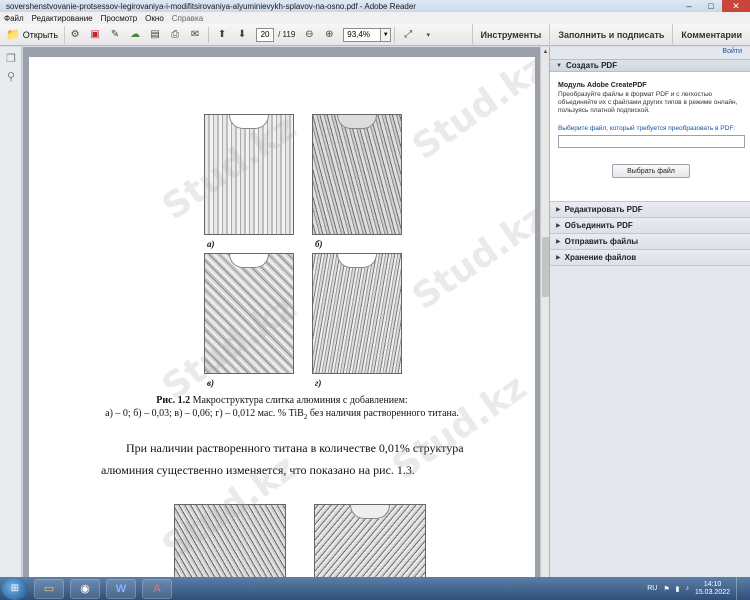 This screenshot has width=750, height=600. Describe the element at coordinates (11, 312) in the screenshot. I see `left-nav-pane: ❐ ⚲` at that location.